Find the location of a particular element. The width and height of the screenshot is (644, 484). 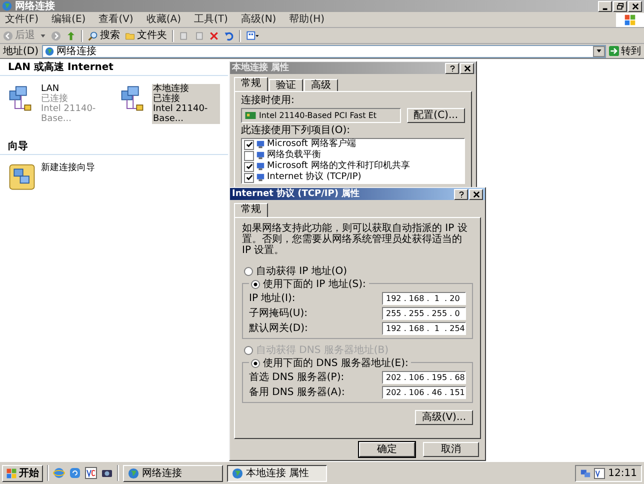

dialog-button: 确定 is located at coordinates (387, 449).